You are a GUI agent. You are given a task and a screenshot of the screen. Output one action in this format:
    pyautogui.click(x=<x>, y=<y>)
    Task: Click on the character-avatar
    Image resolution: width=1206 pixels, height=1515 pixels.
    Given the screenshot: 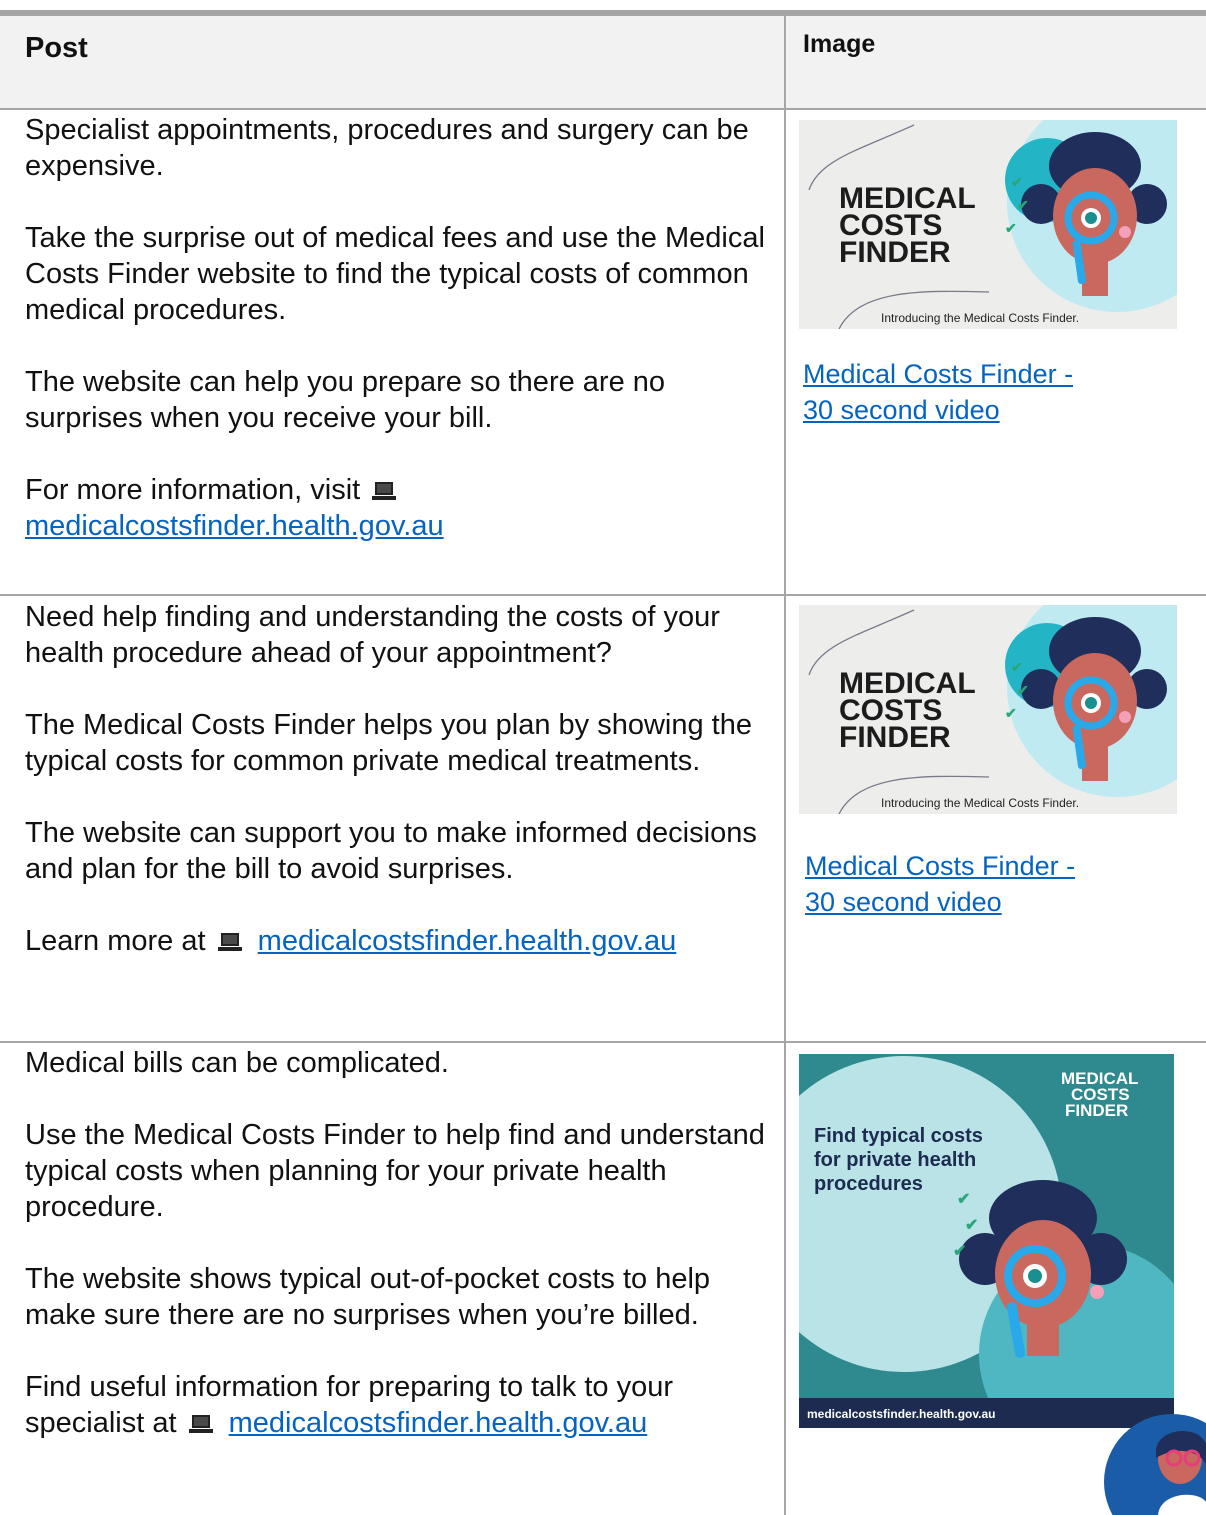 What is the action you would take?
    pyautogui.click(x=1152, y=1462)
    